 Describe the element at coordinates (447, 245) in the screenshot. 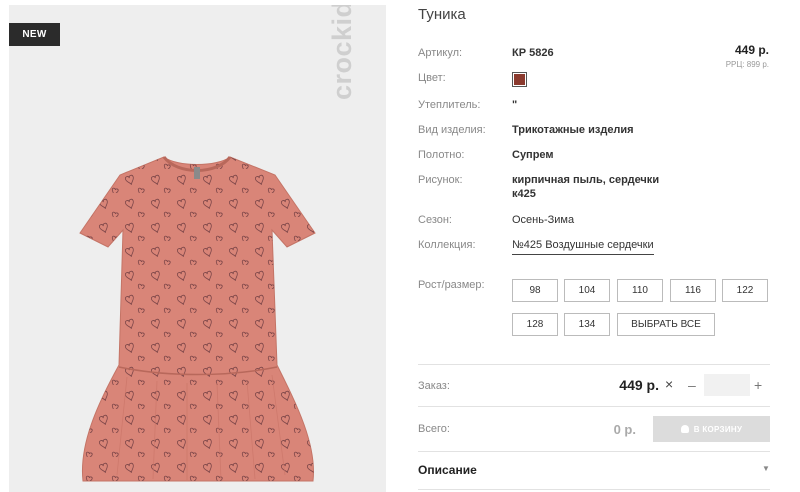

I see `collection-label: Коллекция:` at that location.